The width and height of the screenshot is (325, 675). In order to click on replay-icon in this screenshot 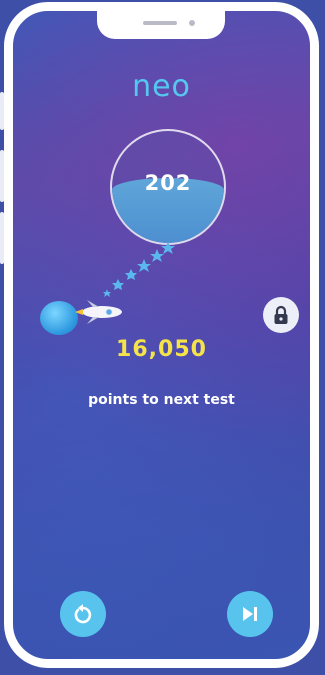, I will do `click(83, 614)`.